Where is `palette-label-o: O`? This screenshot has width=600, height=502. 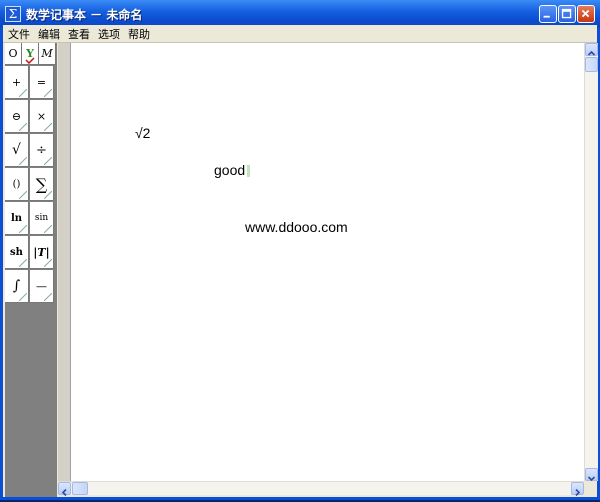 palette-label-o: O is located at coordinates (13, 53).